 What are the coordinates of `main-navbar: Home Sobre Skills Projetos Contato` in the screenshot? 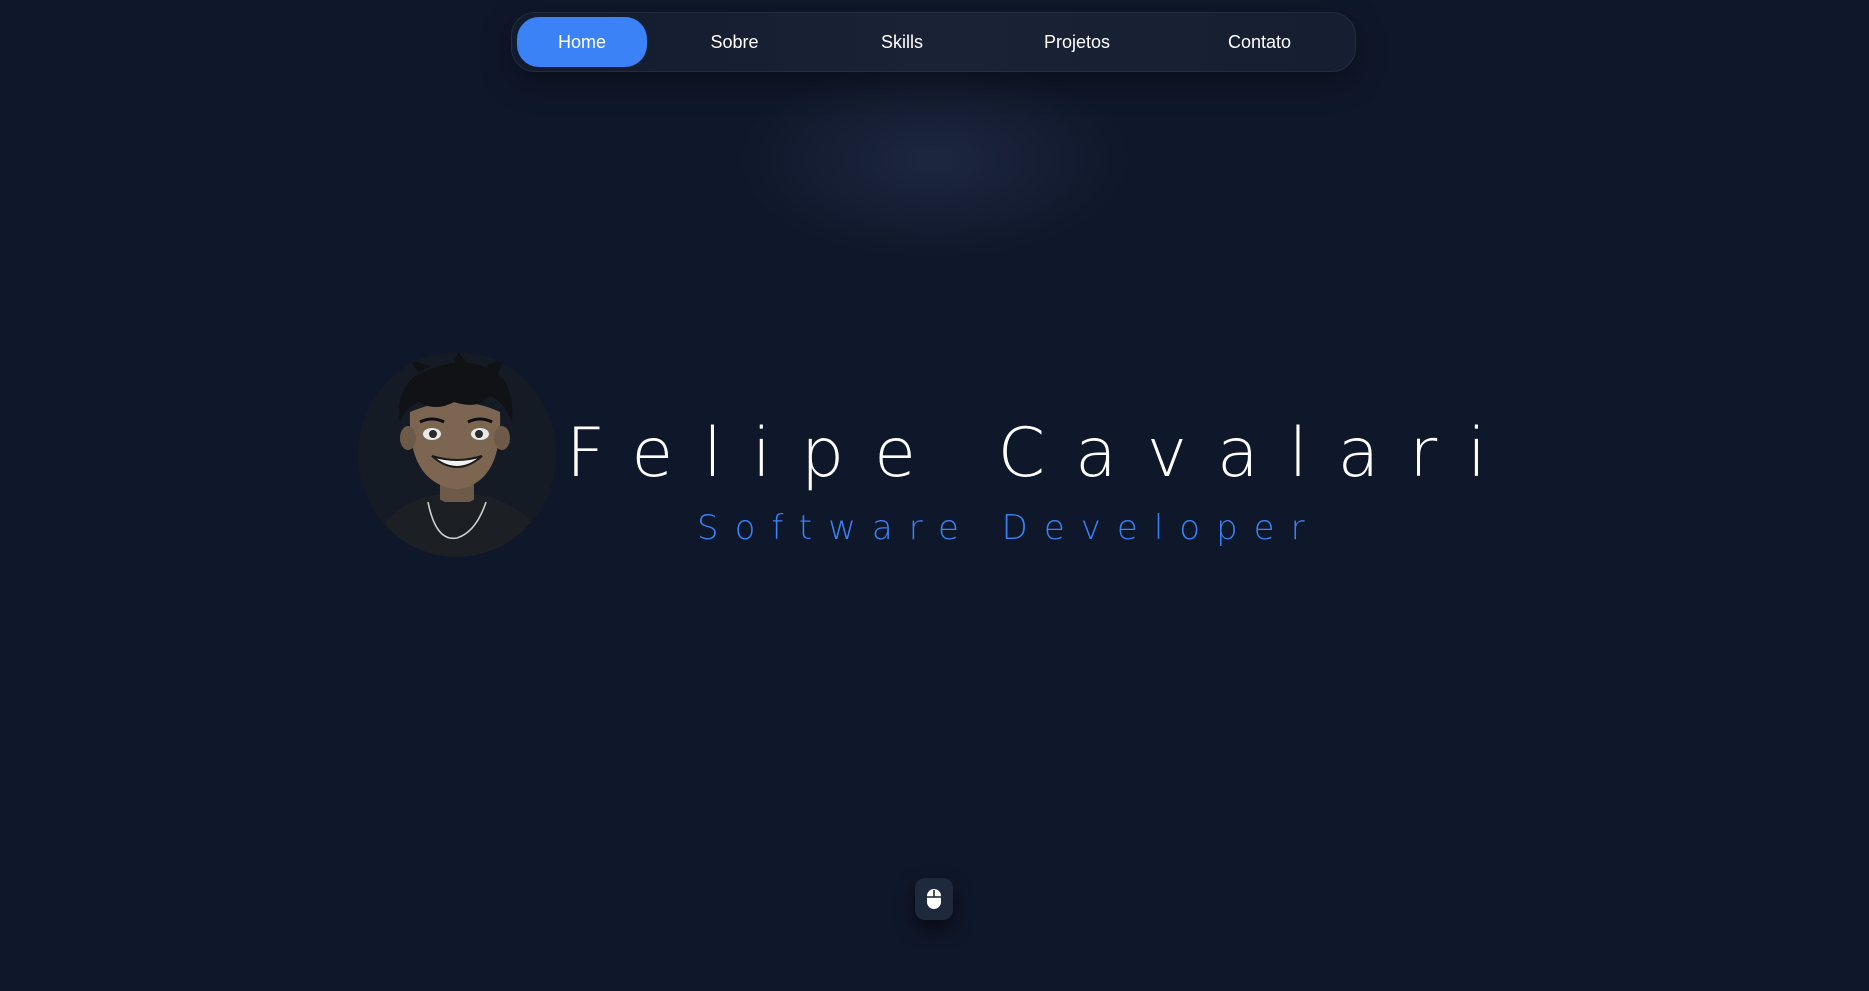 It's located at (933, 42).